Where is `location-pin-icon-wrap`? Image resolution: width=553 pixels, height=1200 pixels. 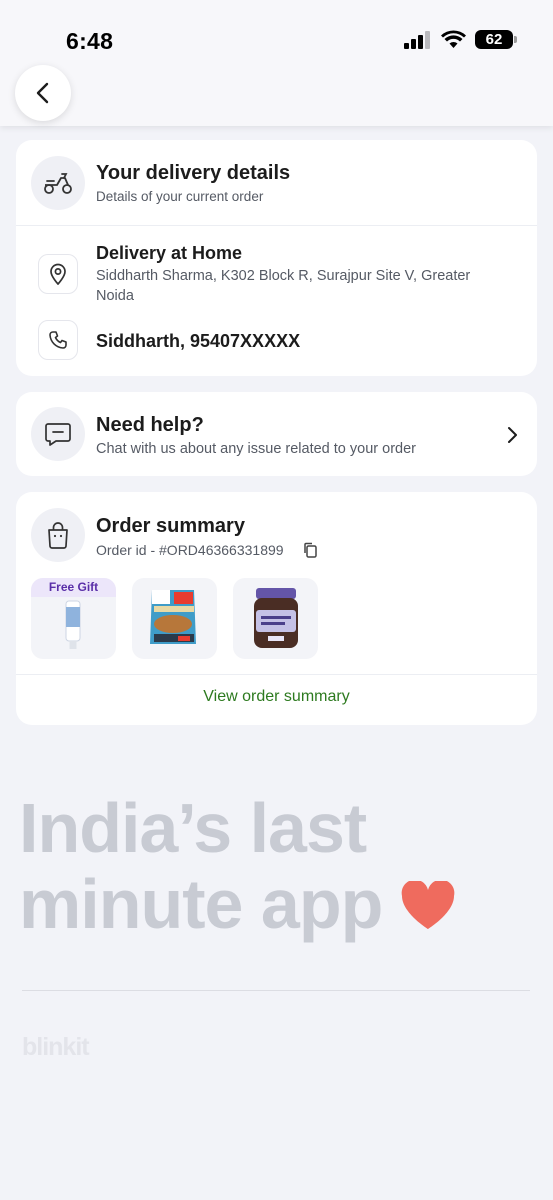 location-pin-icon-wrap is located at coordinates (58, 274).